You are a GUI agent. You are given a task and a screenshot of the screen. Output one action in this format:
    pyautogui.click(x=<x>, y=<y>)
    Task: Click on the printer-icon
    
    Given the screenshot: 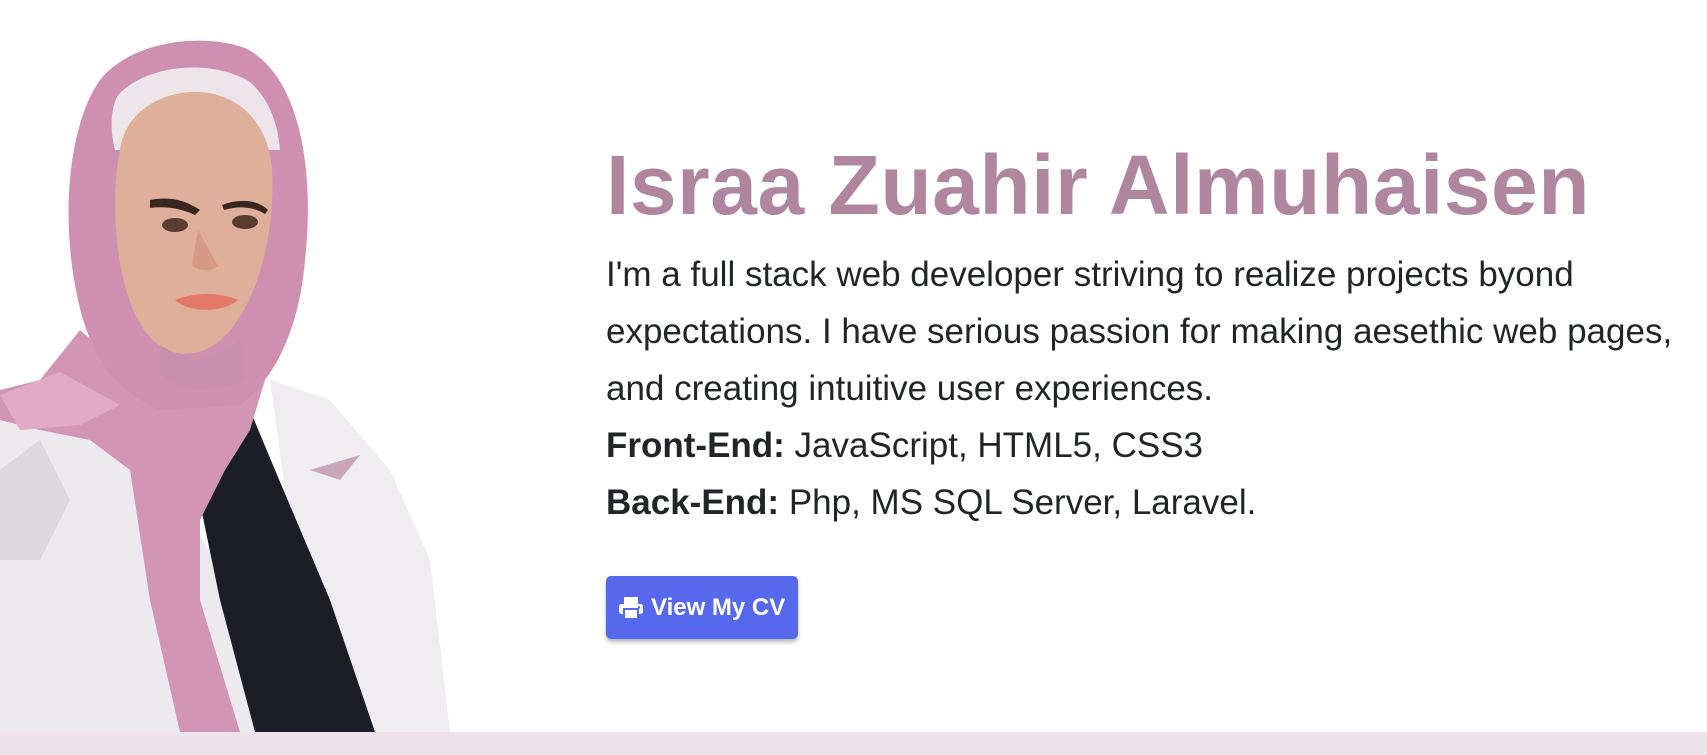 What is the action you would take?
    pyautogui.click(x=631, y=608)
    